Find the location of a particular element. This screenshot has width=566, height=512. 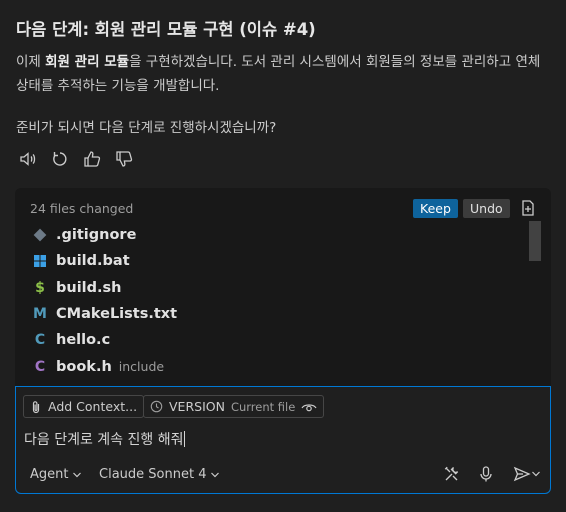

agent-mode-picker: Agent is located at coordinates (56, 474).